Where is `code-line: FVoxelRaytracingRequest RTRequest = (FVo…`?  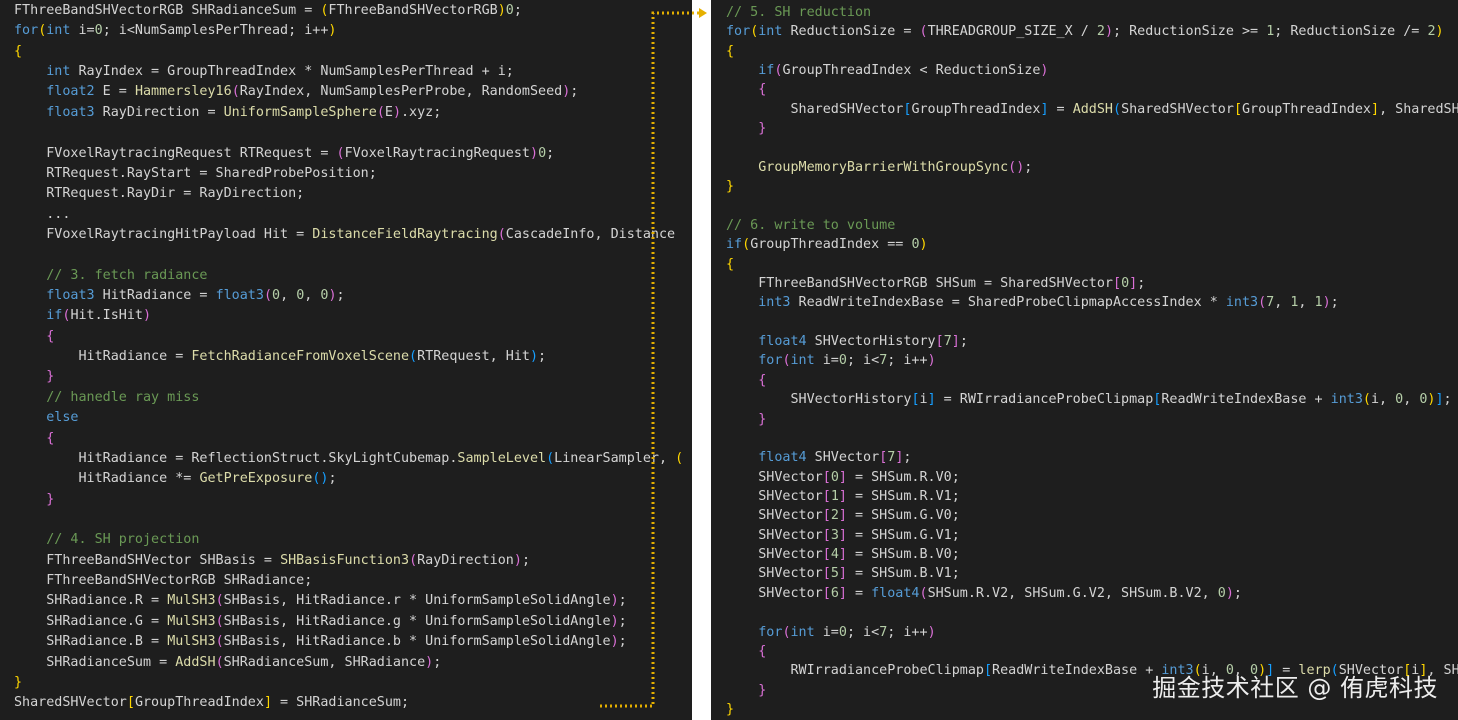 code-line: FVoxelRaytracingRequest RTRequest = (FVo… is located at coordinates (277, 153).